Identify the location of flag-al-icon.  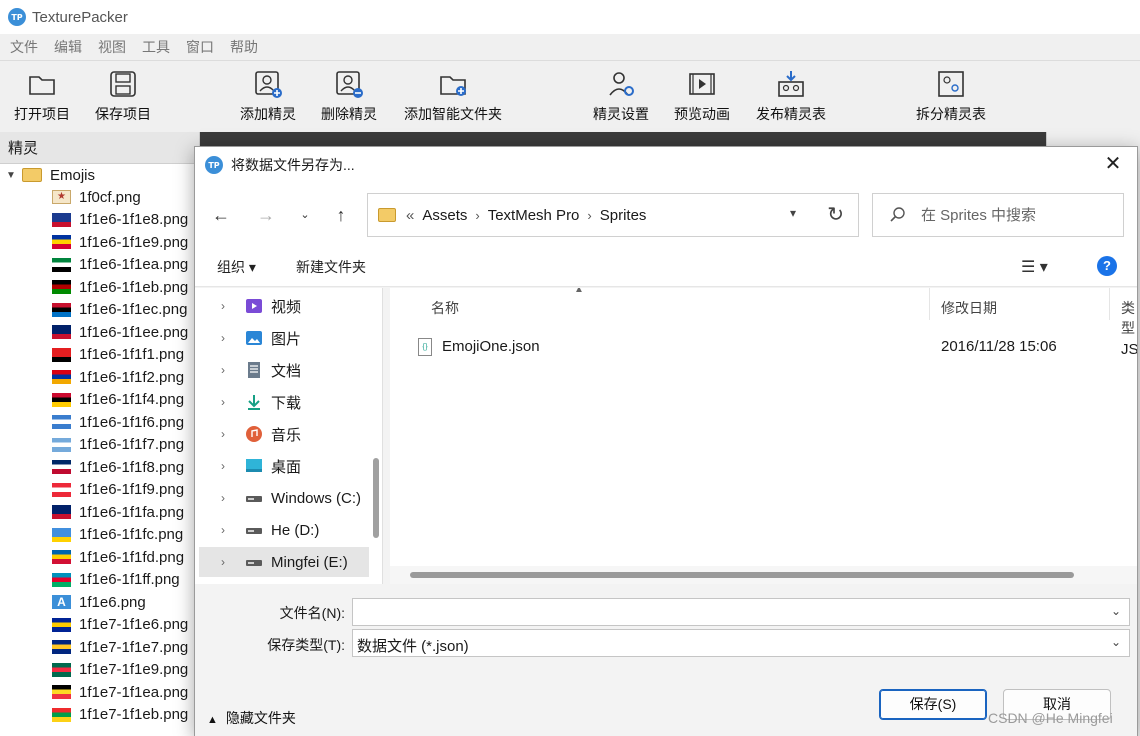
(61, 354).